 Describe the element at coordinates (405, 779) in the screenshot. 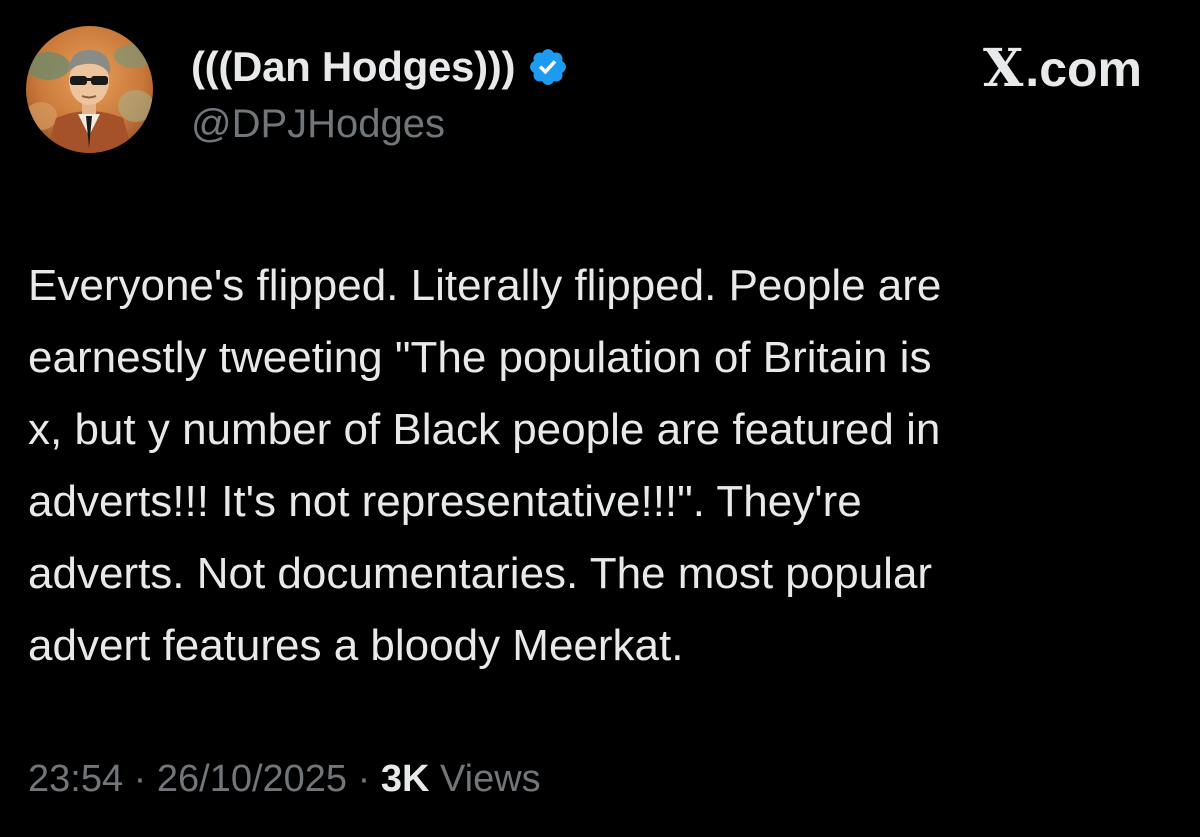

I see `views-count: 3K` at that location.